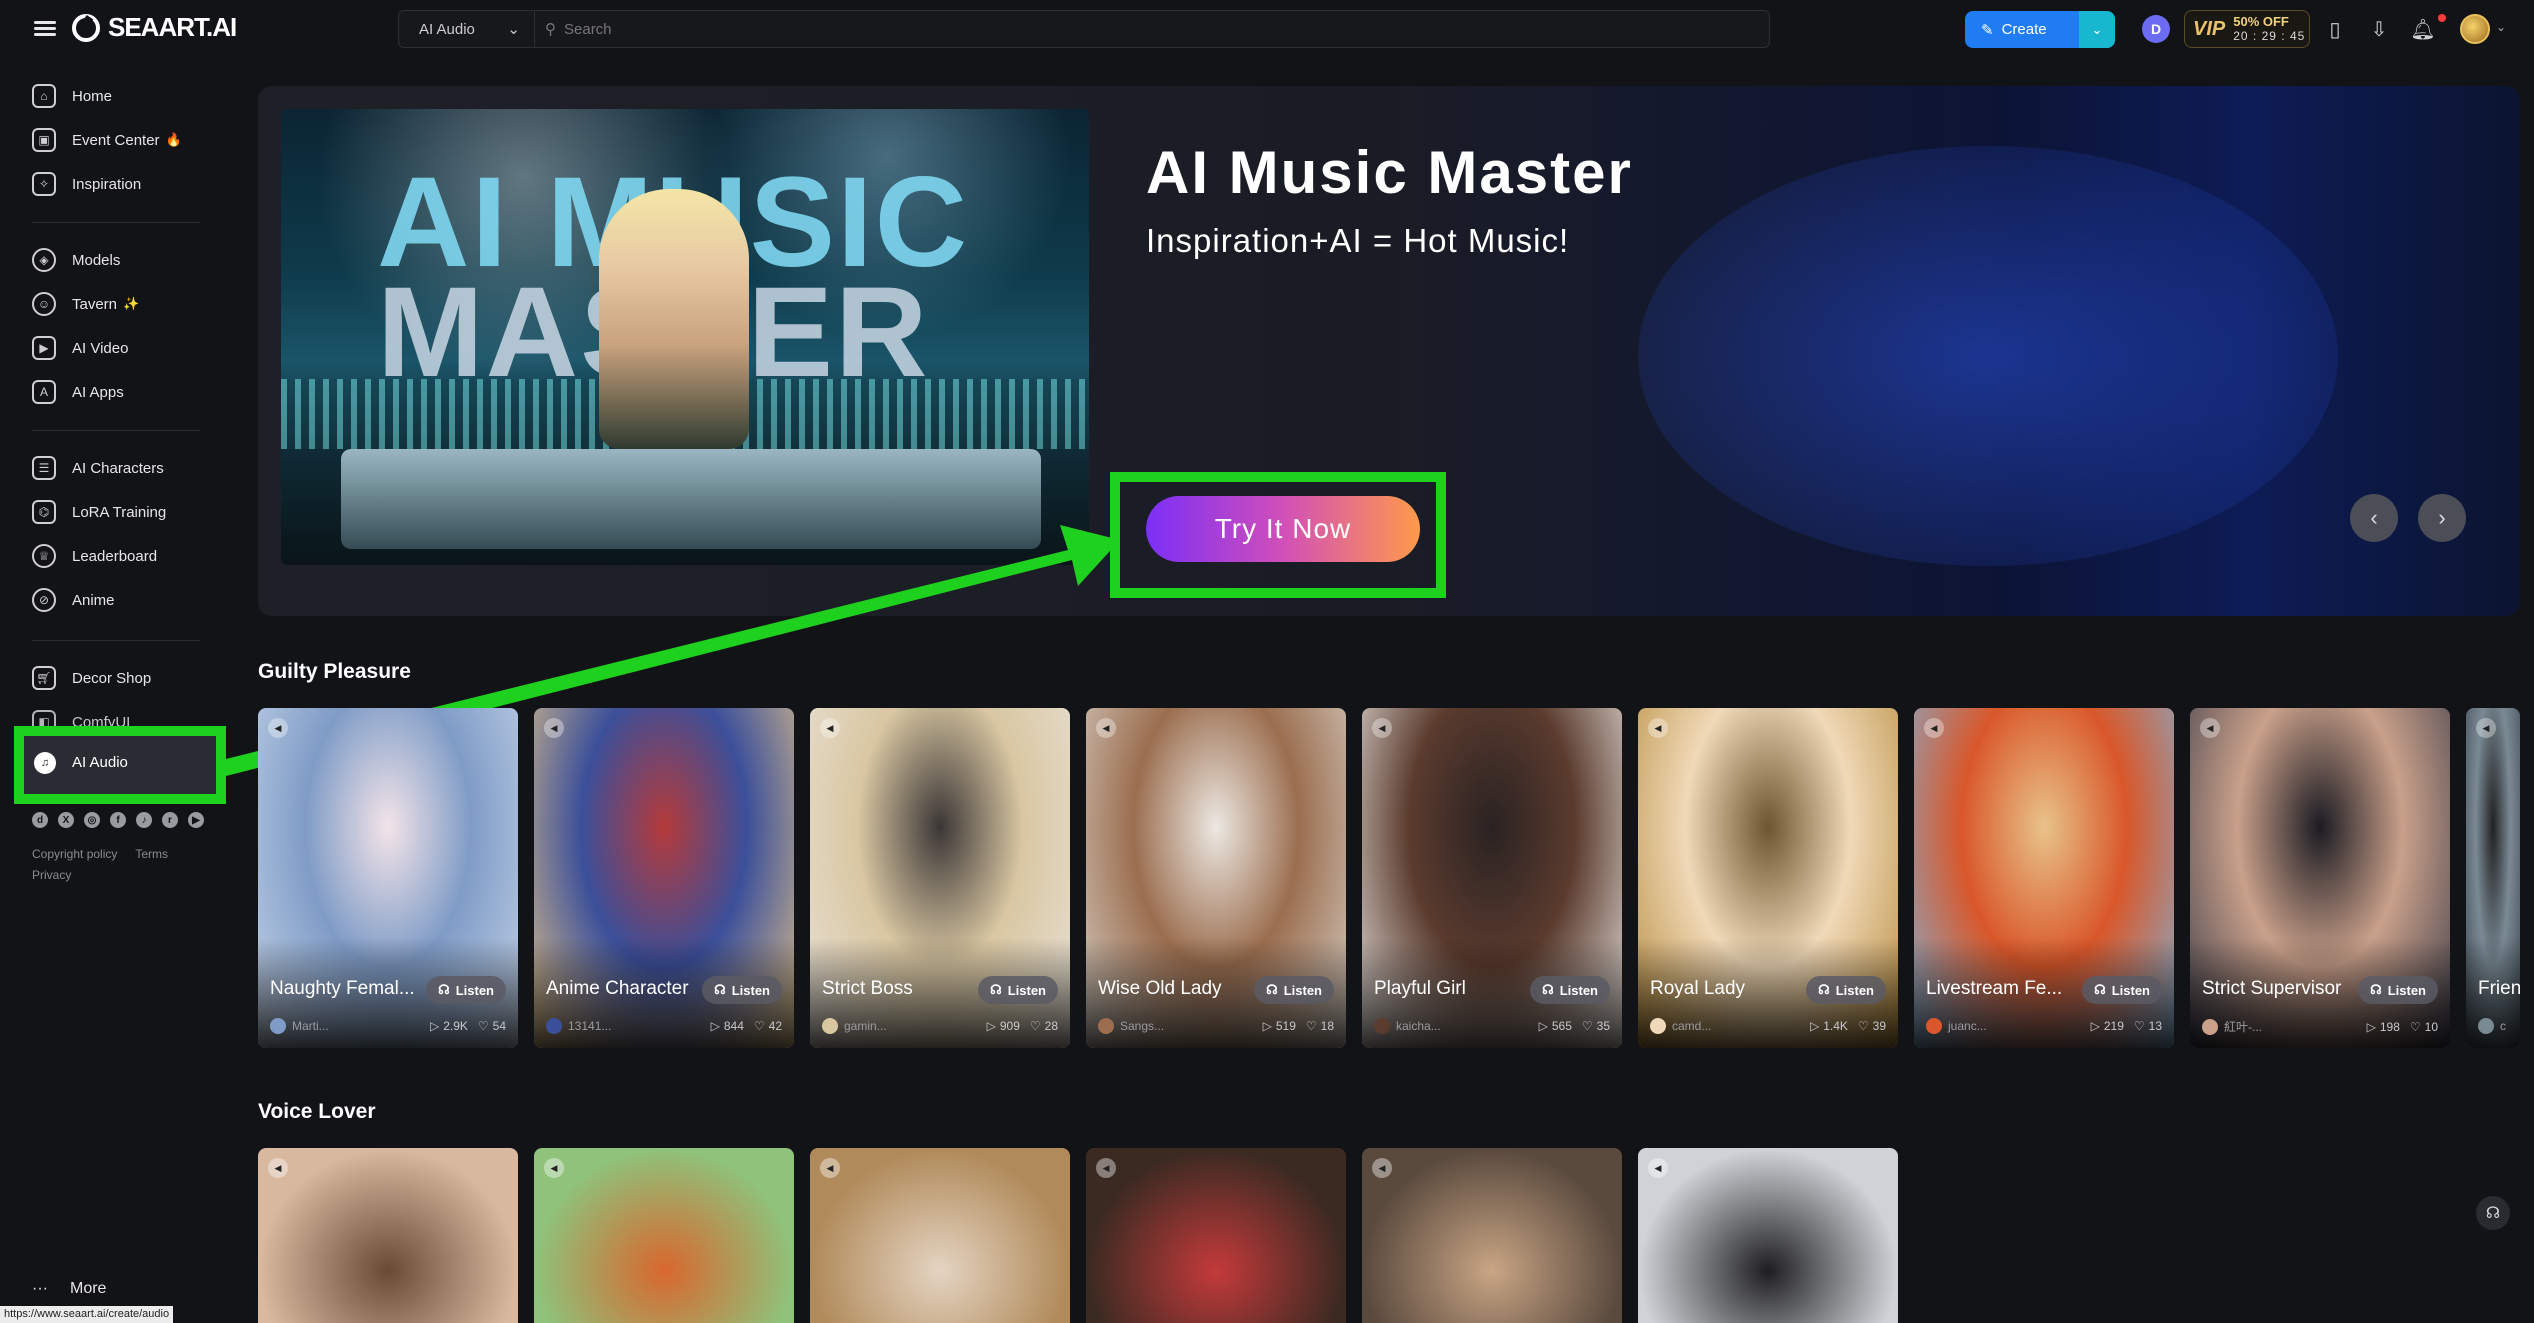  Describe the element at coordinates (2044, 878) in the screenshot. I see `character-card: ◀ Livestream Fe... ☊ Listen juanc... ▷ 219 ♡ 13` at that location.